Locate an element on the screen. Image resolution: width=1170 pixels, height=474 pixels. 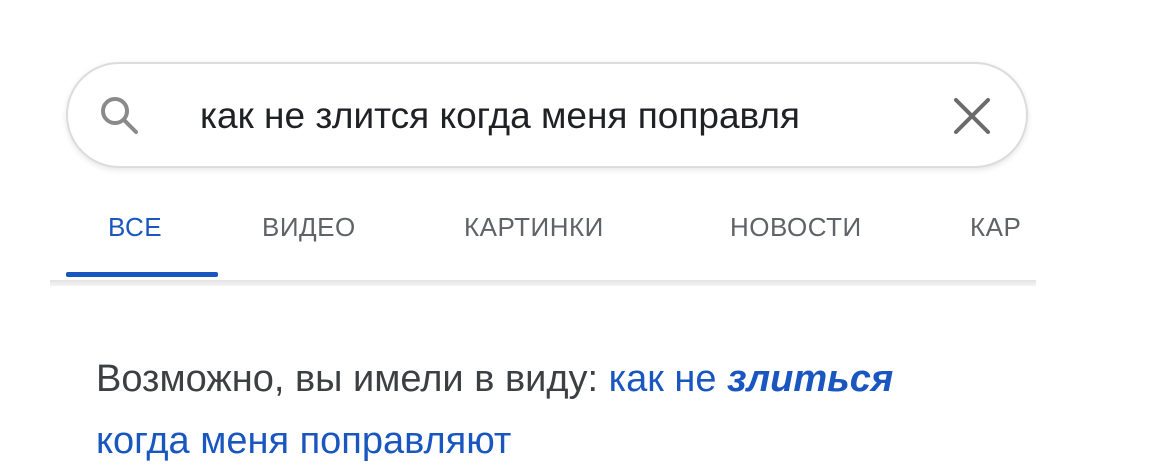
tab-images: КАРТИНКИ is located at coordinates (534, 227).